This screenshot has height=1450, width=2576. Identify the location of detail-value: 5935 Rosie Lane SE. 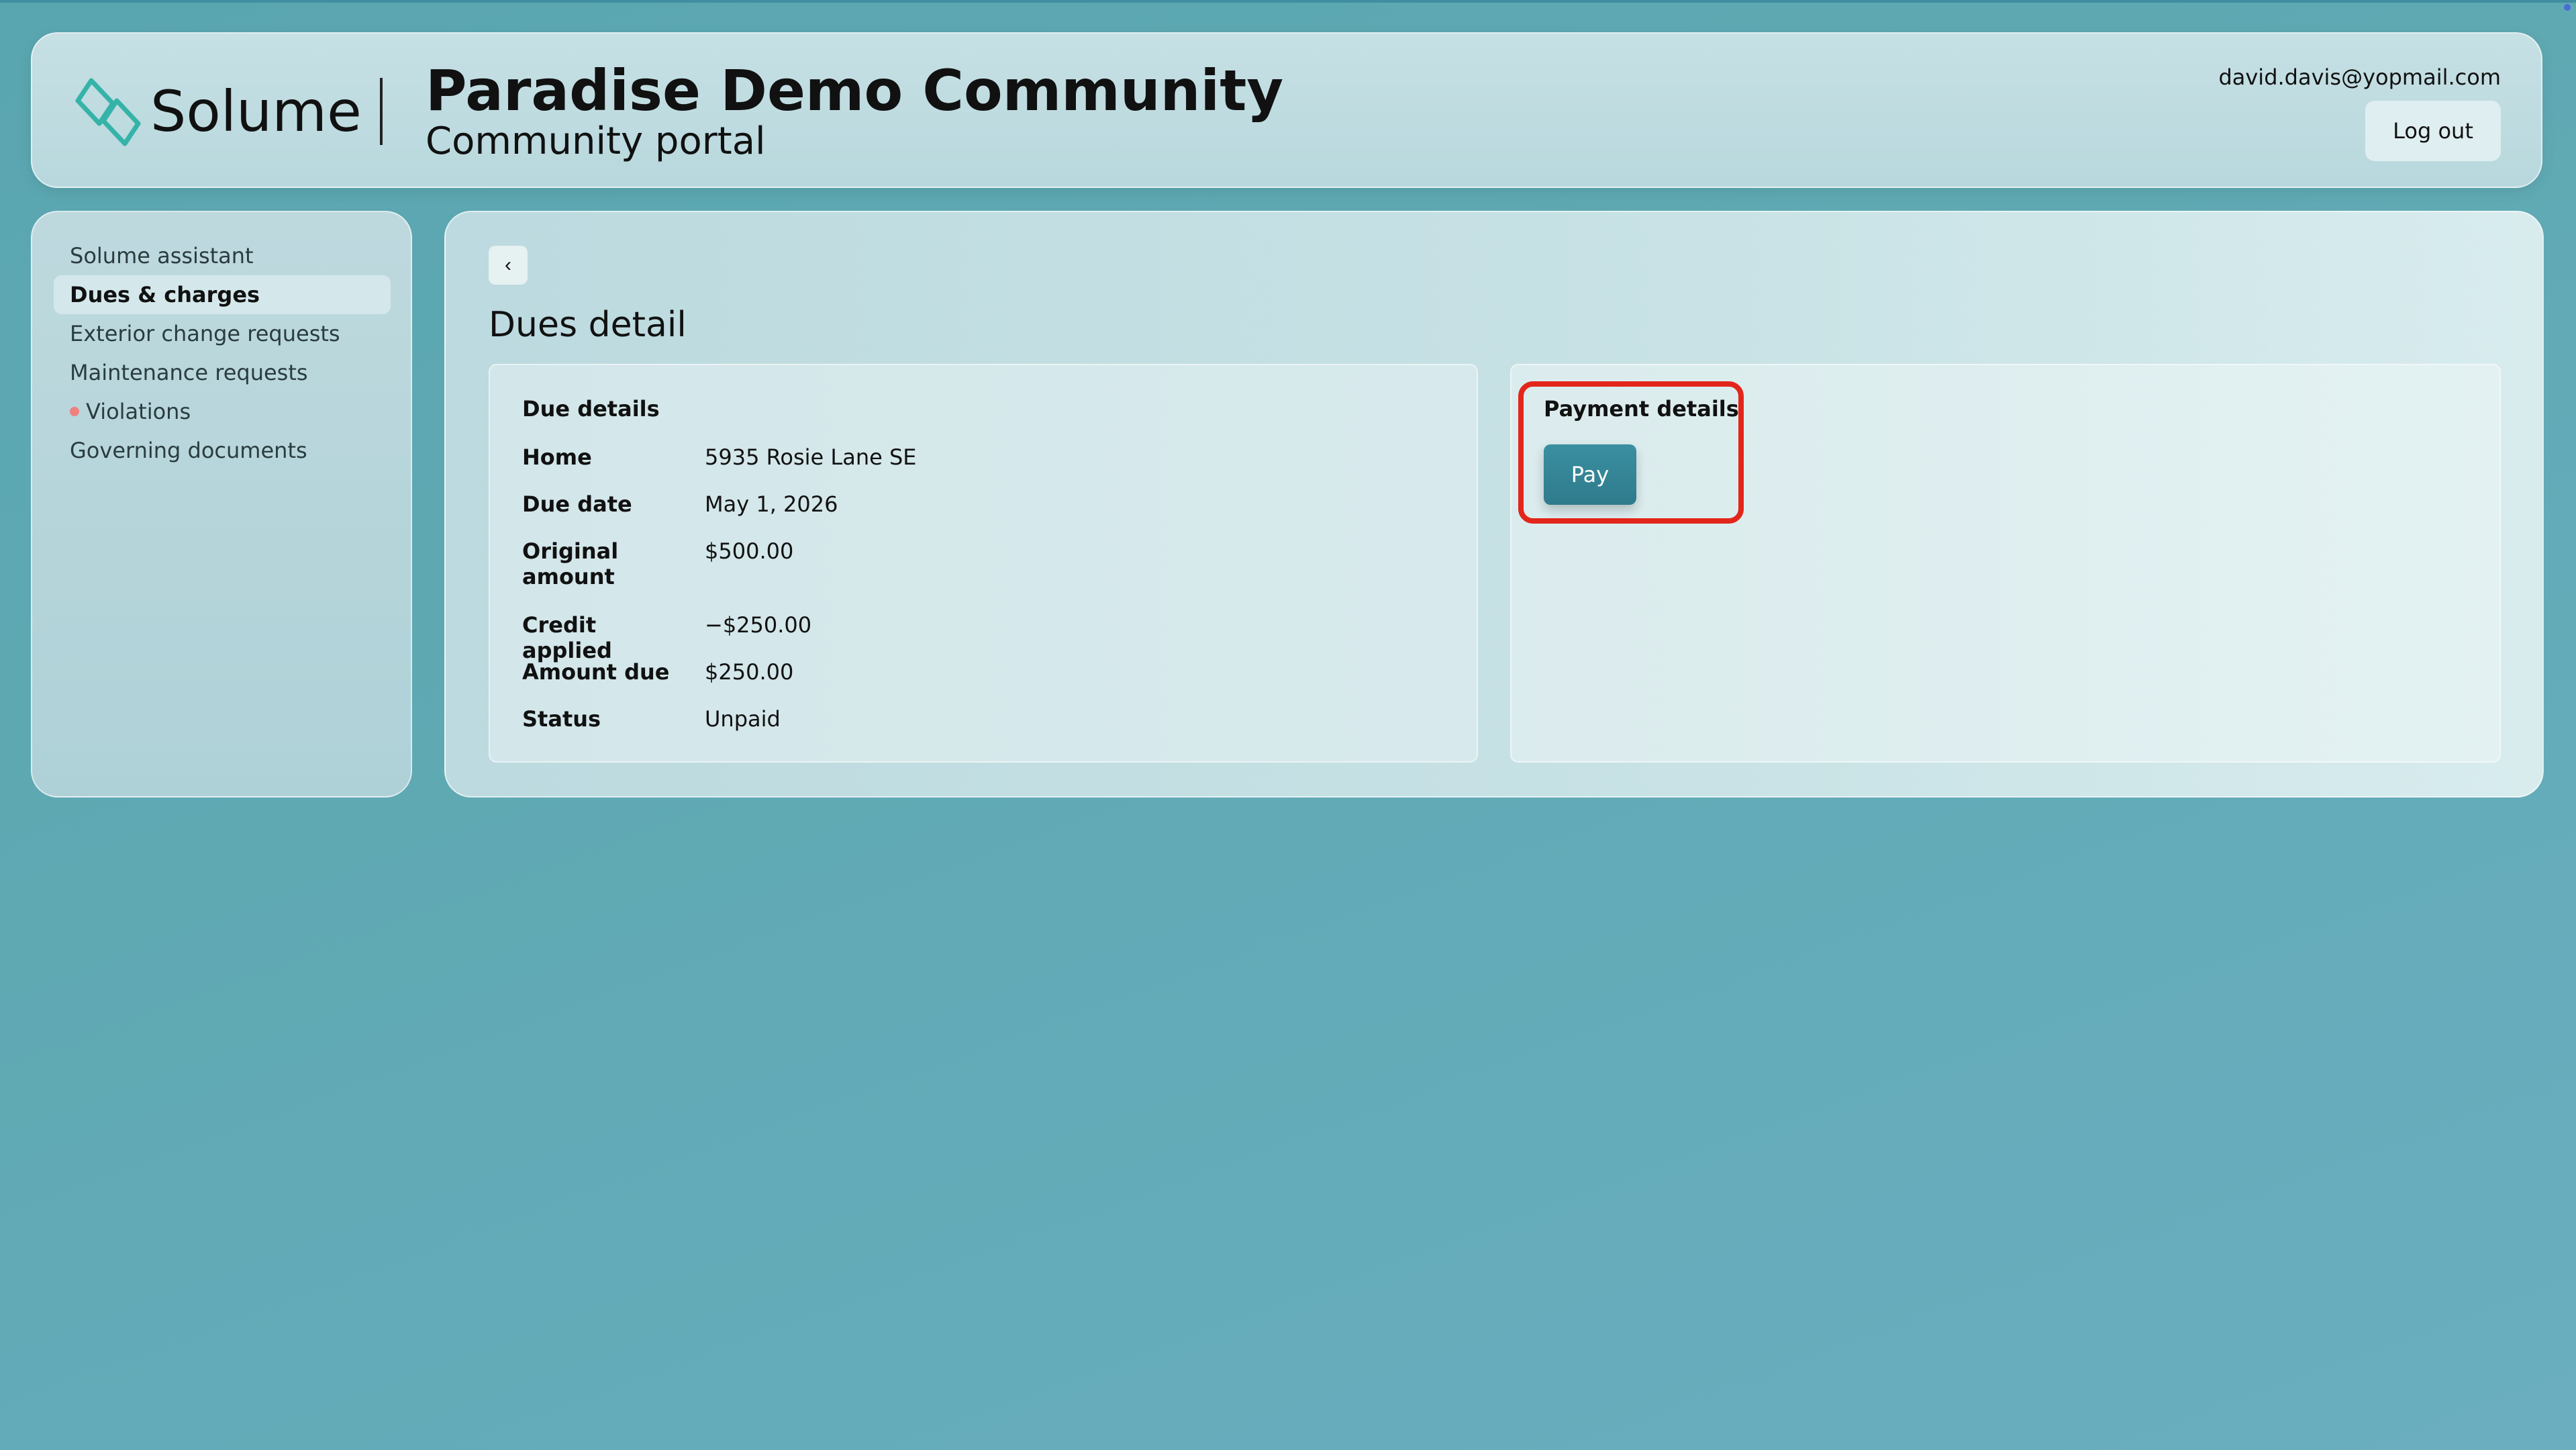
(811, 457).